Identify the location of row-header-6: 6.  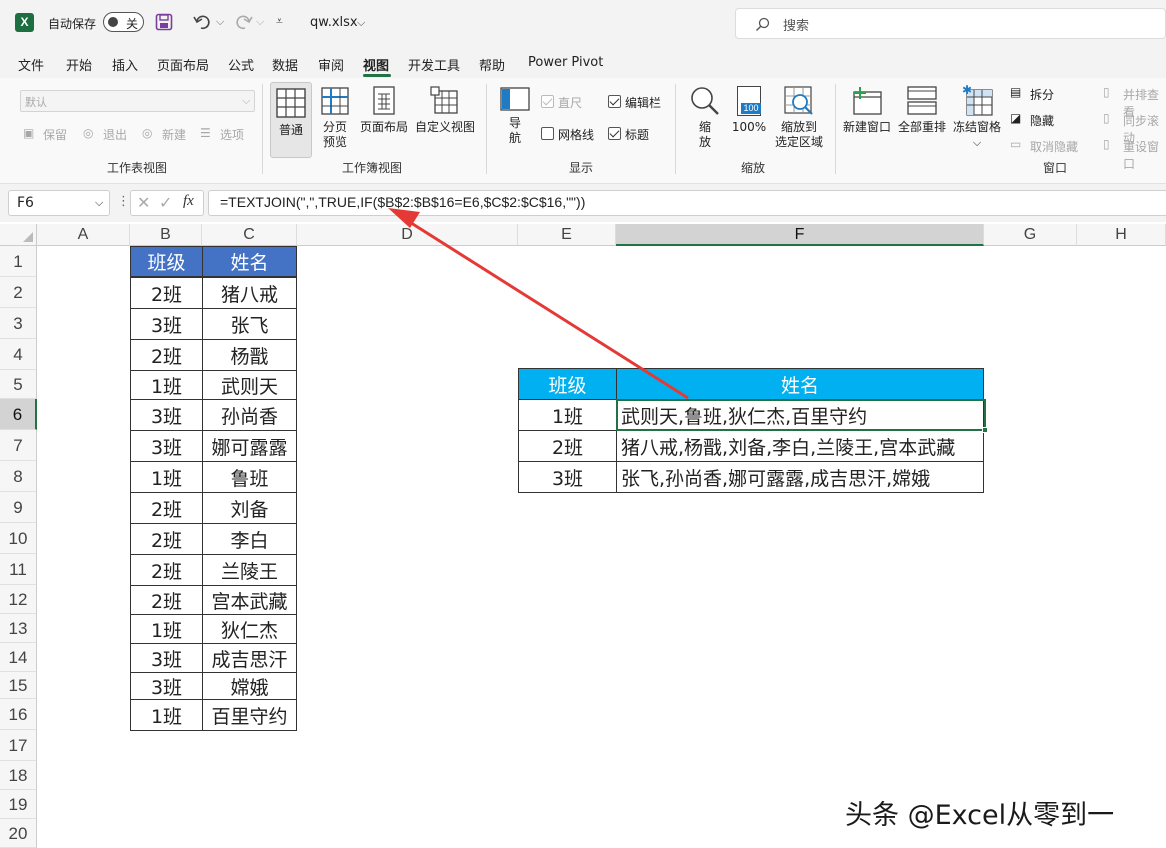
(18, 414).